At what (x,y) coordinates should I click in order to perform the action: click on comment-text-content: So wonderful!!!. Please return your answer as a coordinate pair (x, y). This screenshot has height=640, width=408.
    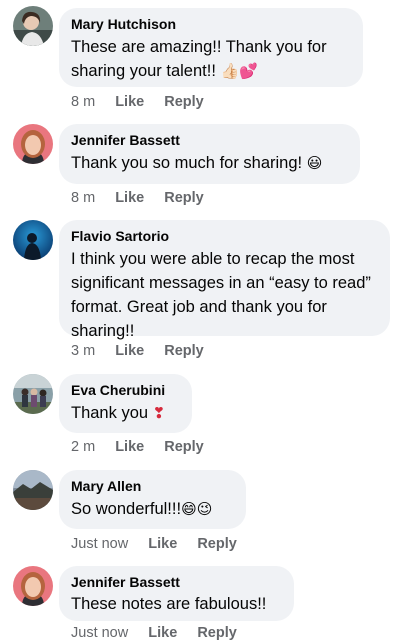
    Looking at the image, I should click on (126, 509).